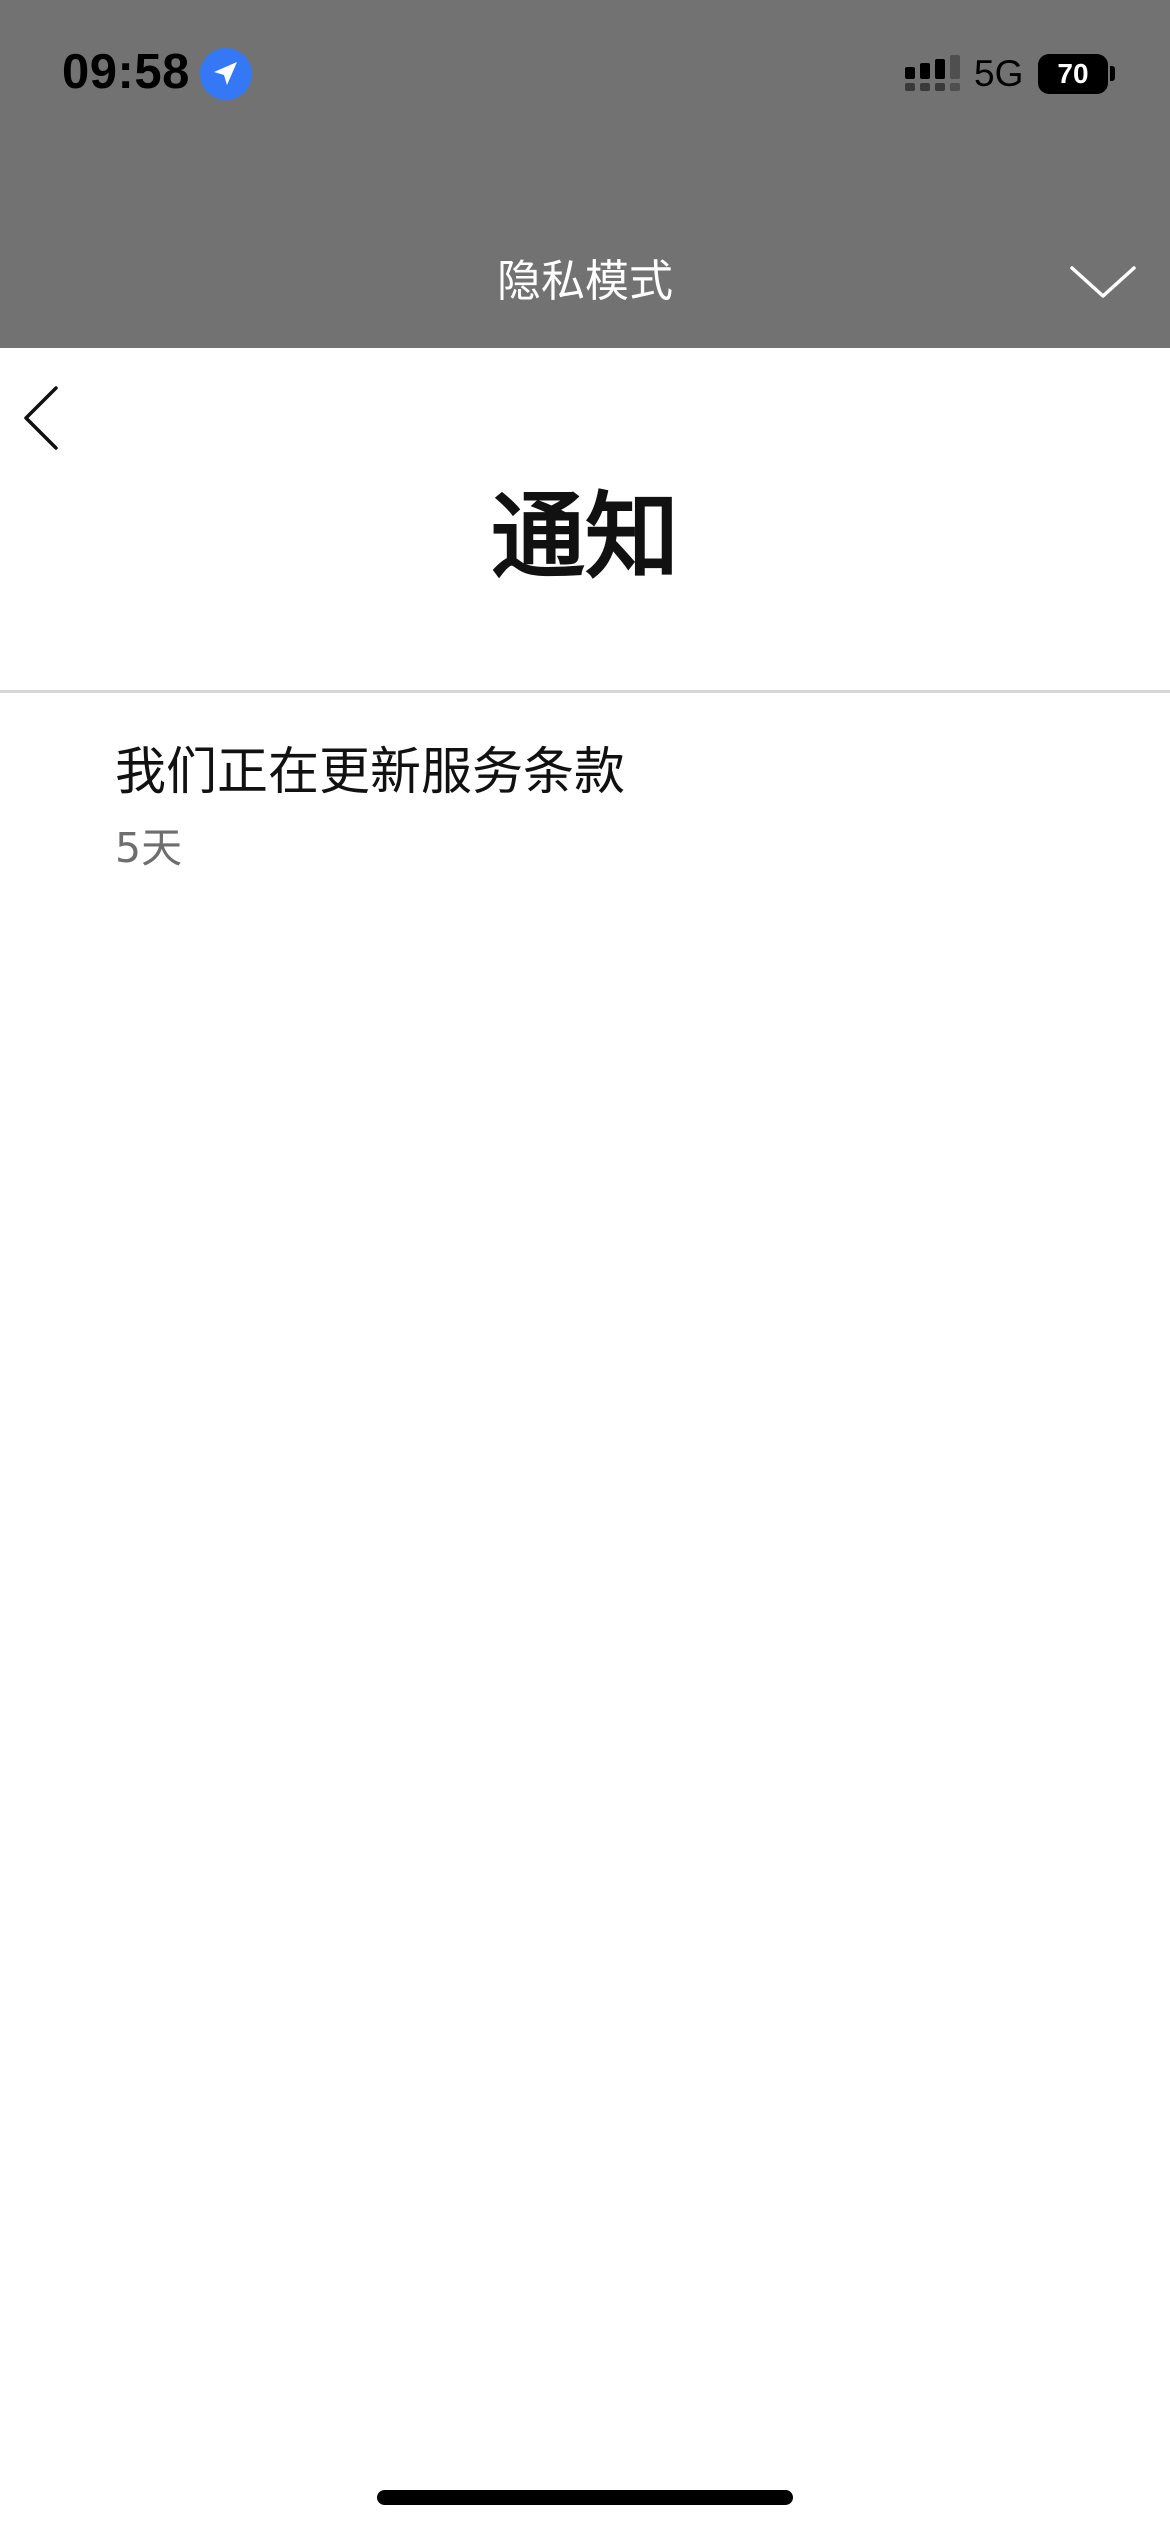  Describe the element at coordinates (585, 174) in the screenshot. I see `privacy-banner: 09:58 5G 70 隐私模式` at that location.